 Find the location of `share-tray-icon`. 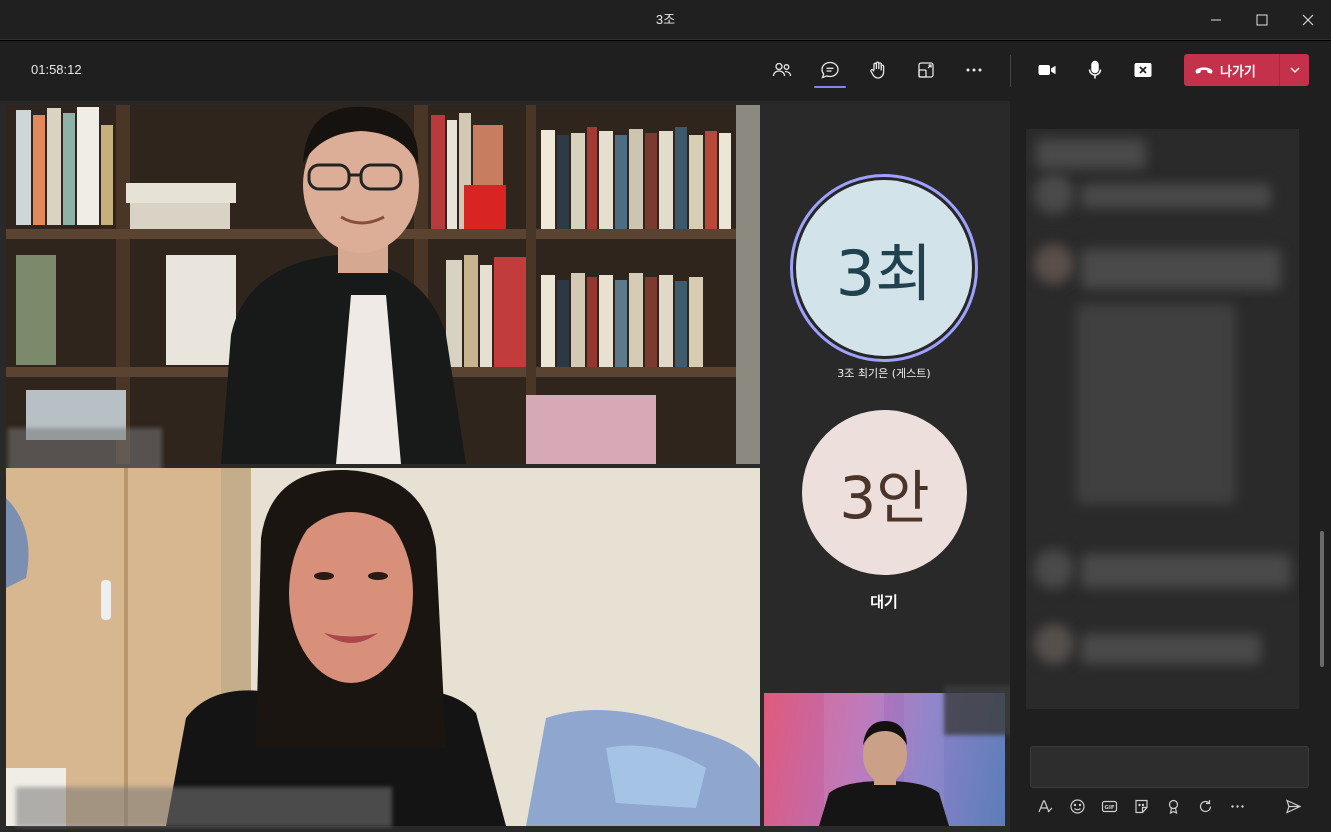

share-tray-icon is located at coordinates (926, 70).